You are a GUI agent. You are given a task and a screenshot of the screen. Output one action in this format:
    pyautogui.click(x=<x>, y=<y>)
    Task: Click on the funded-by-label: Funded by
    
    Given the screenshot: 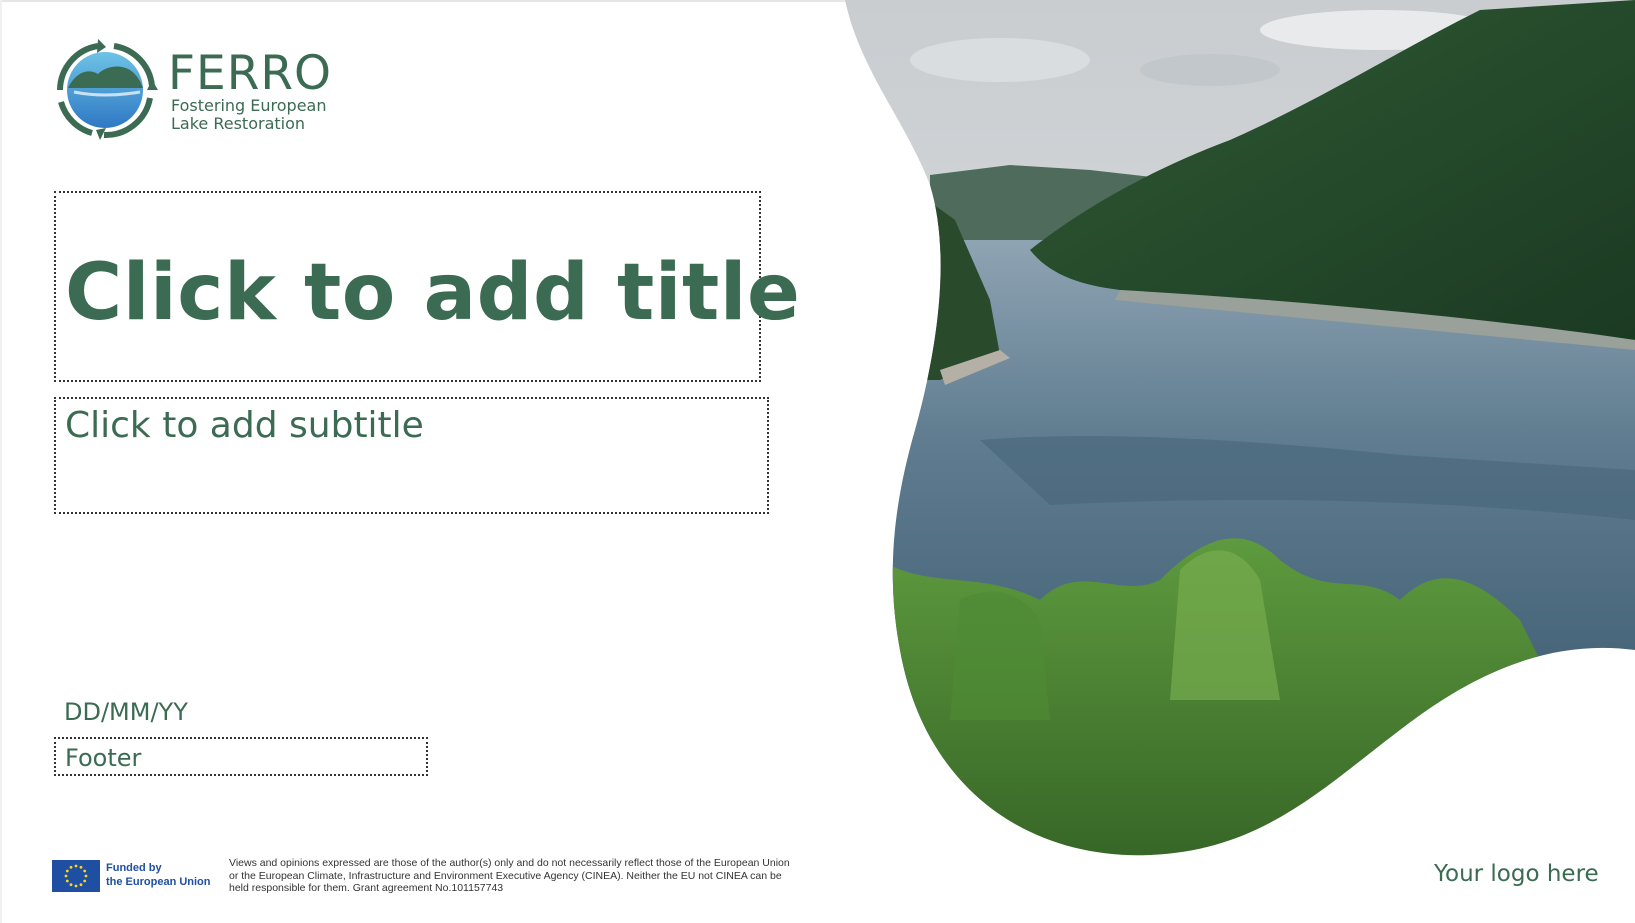 What is the action you would take?
    pyautogui.click(x=134, y=868)
    